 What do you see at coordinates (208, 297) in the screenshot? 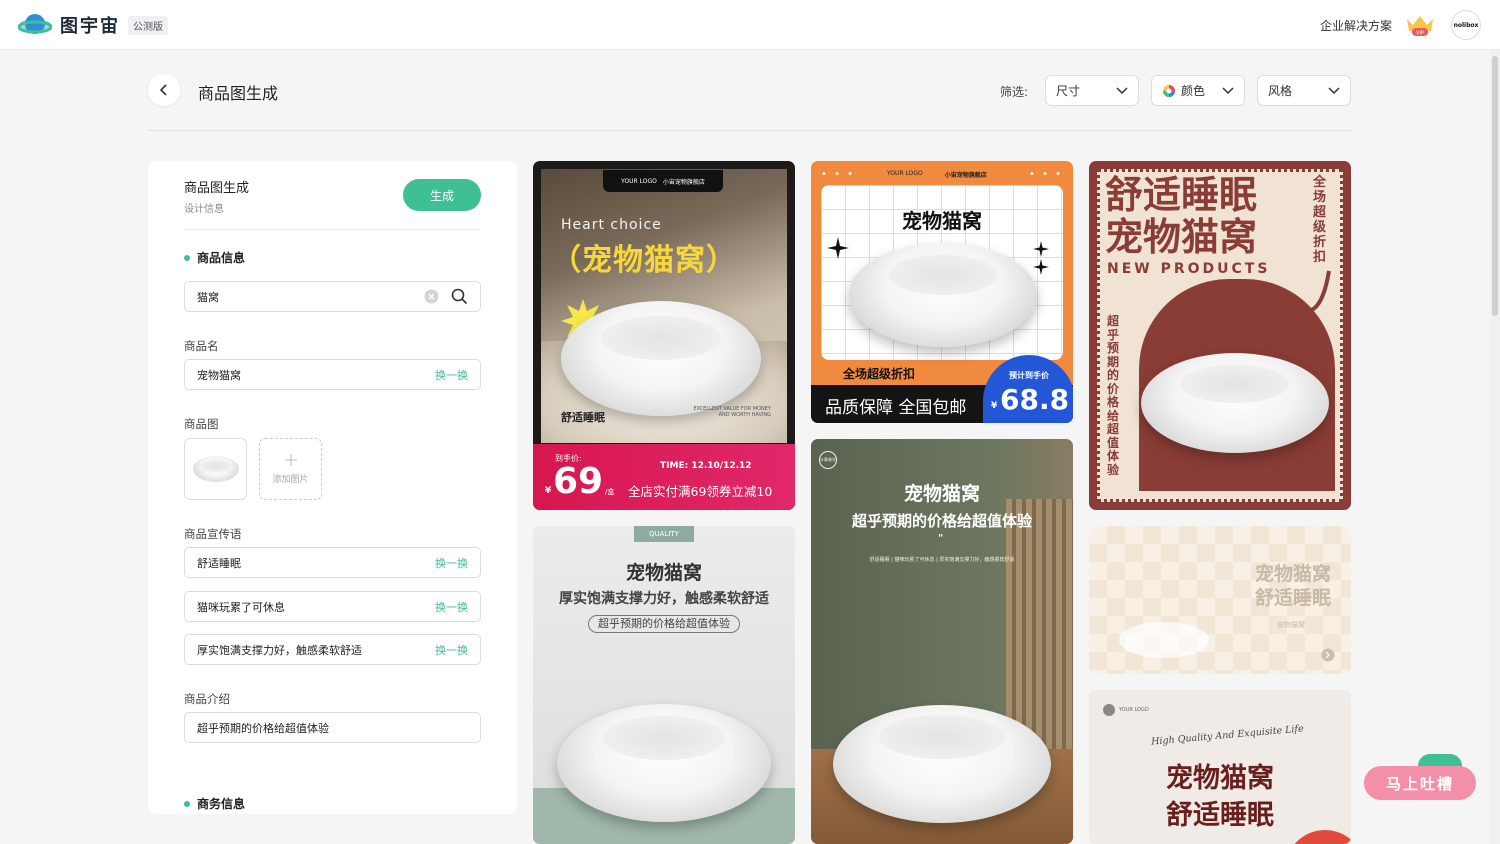
I see `search-value: 猫窝` at bounding box center [208, 297].